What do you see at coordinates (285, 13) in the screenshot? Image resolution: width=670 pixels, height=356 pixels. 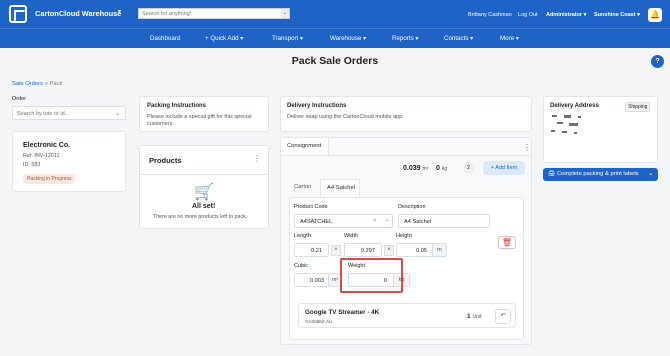 I see `search-dropdown-icon: ⌄` at bounding box center [285, 13].